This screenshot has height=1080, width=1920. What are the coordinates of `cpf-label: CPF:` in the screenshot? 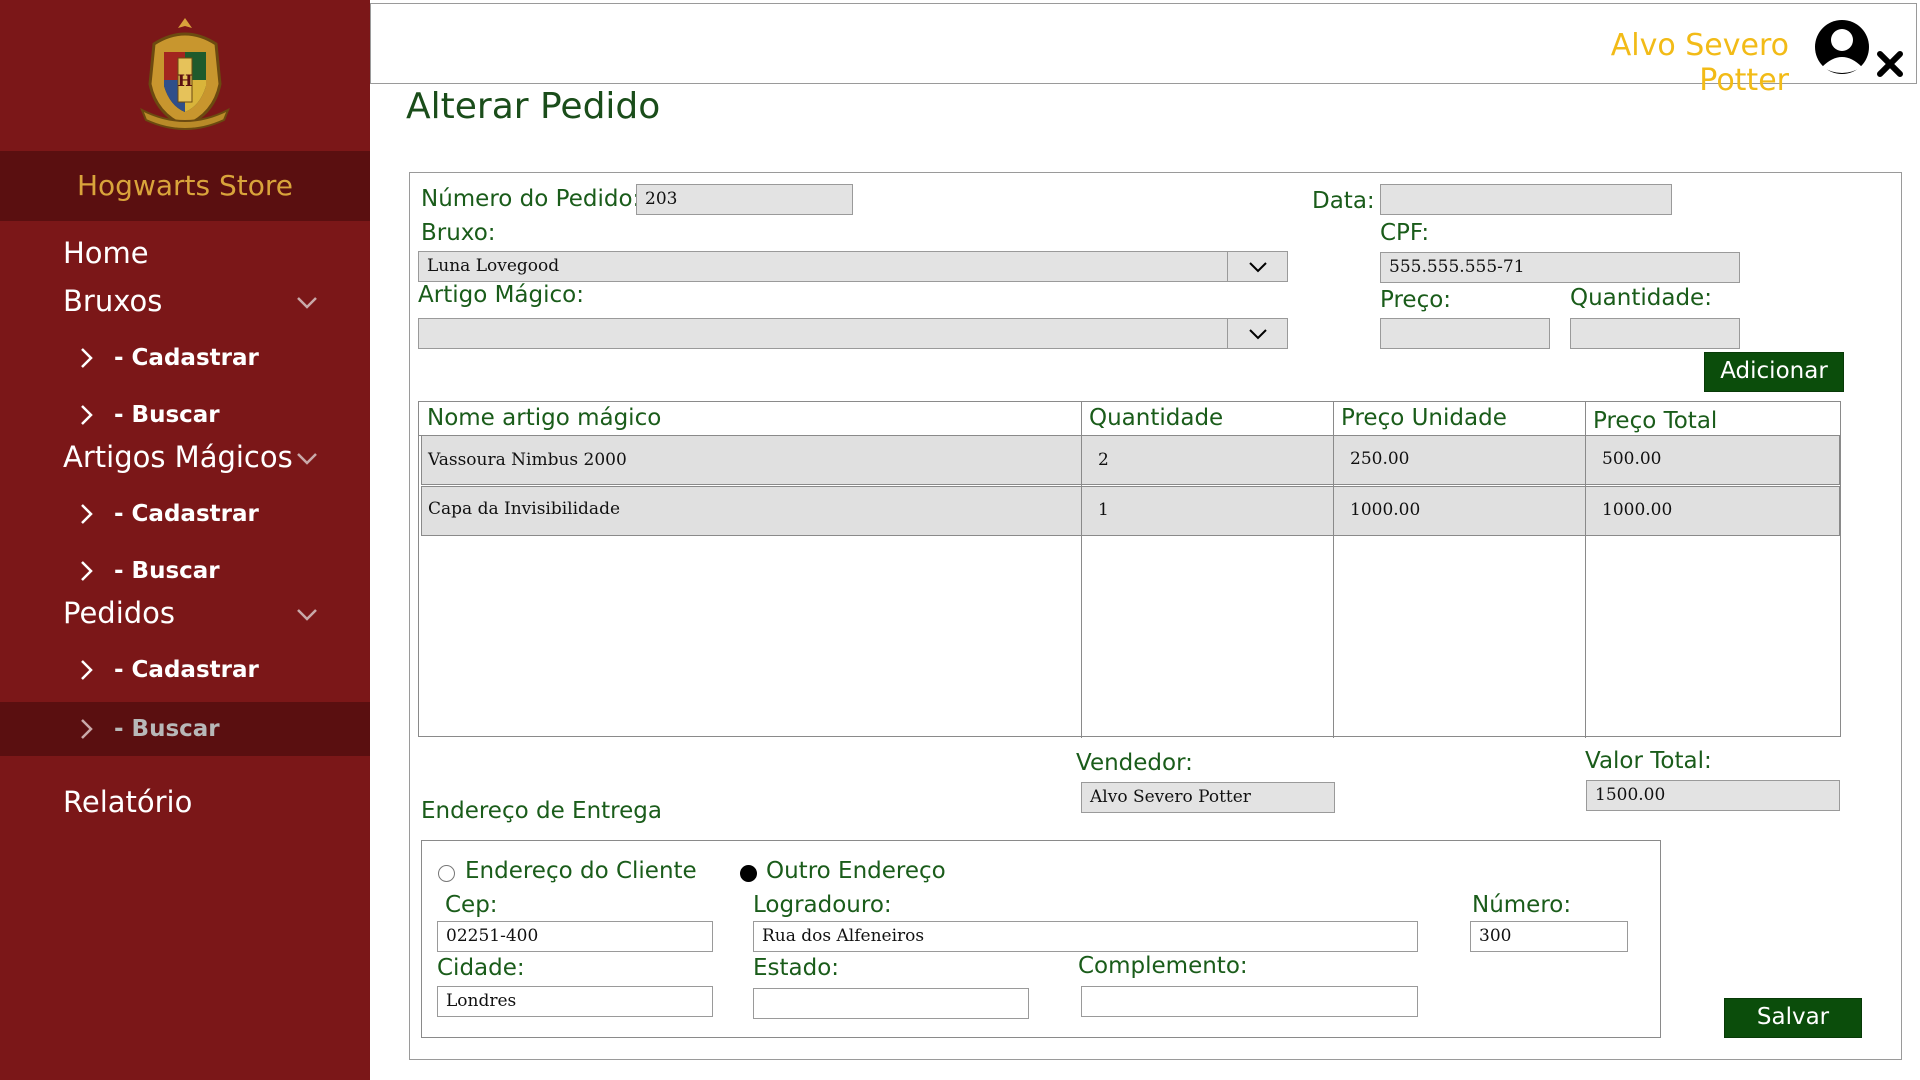 It's located at (1405, 233).